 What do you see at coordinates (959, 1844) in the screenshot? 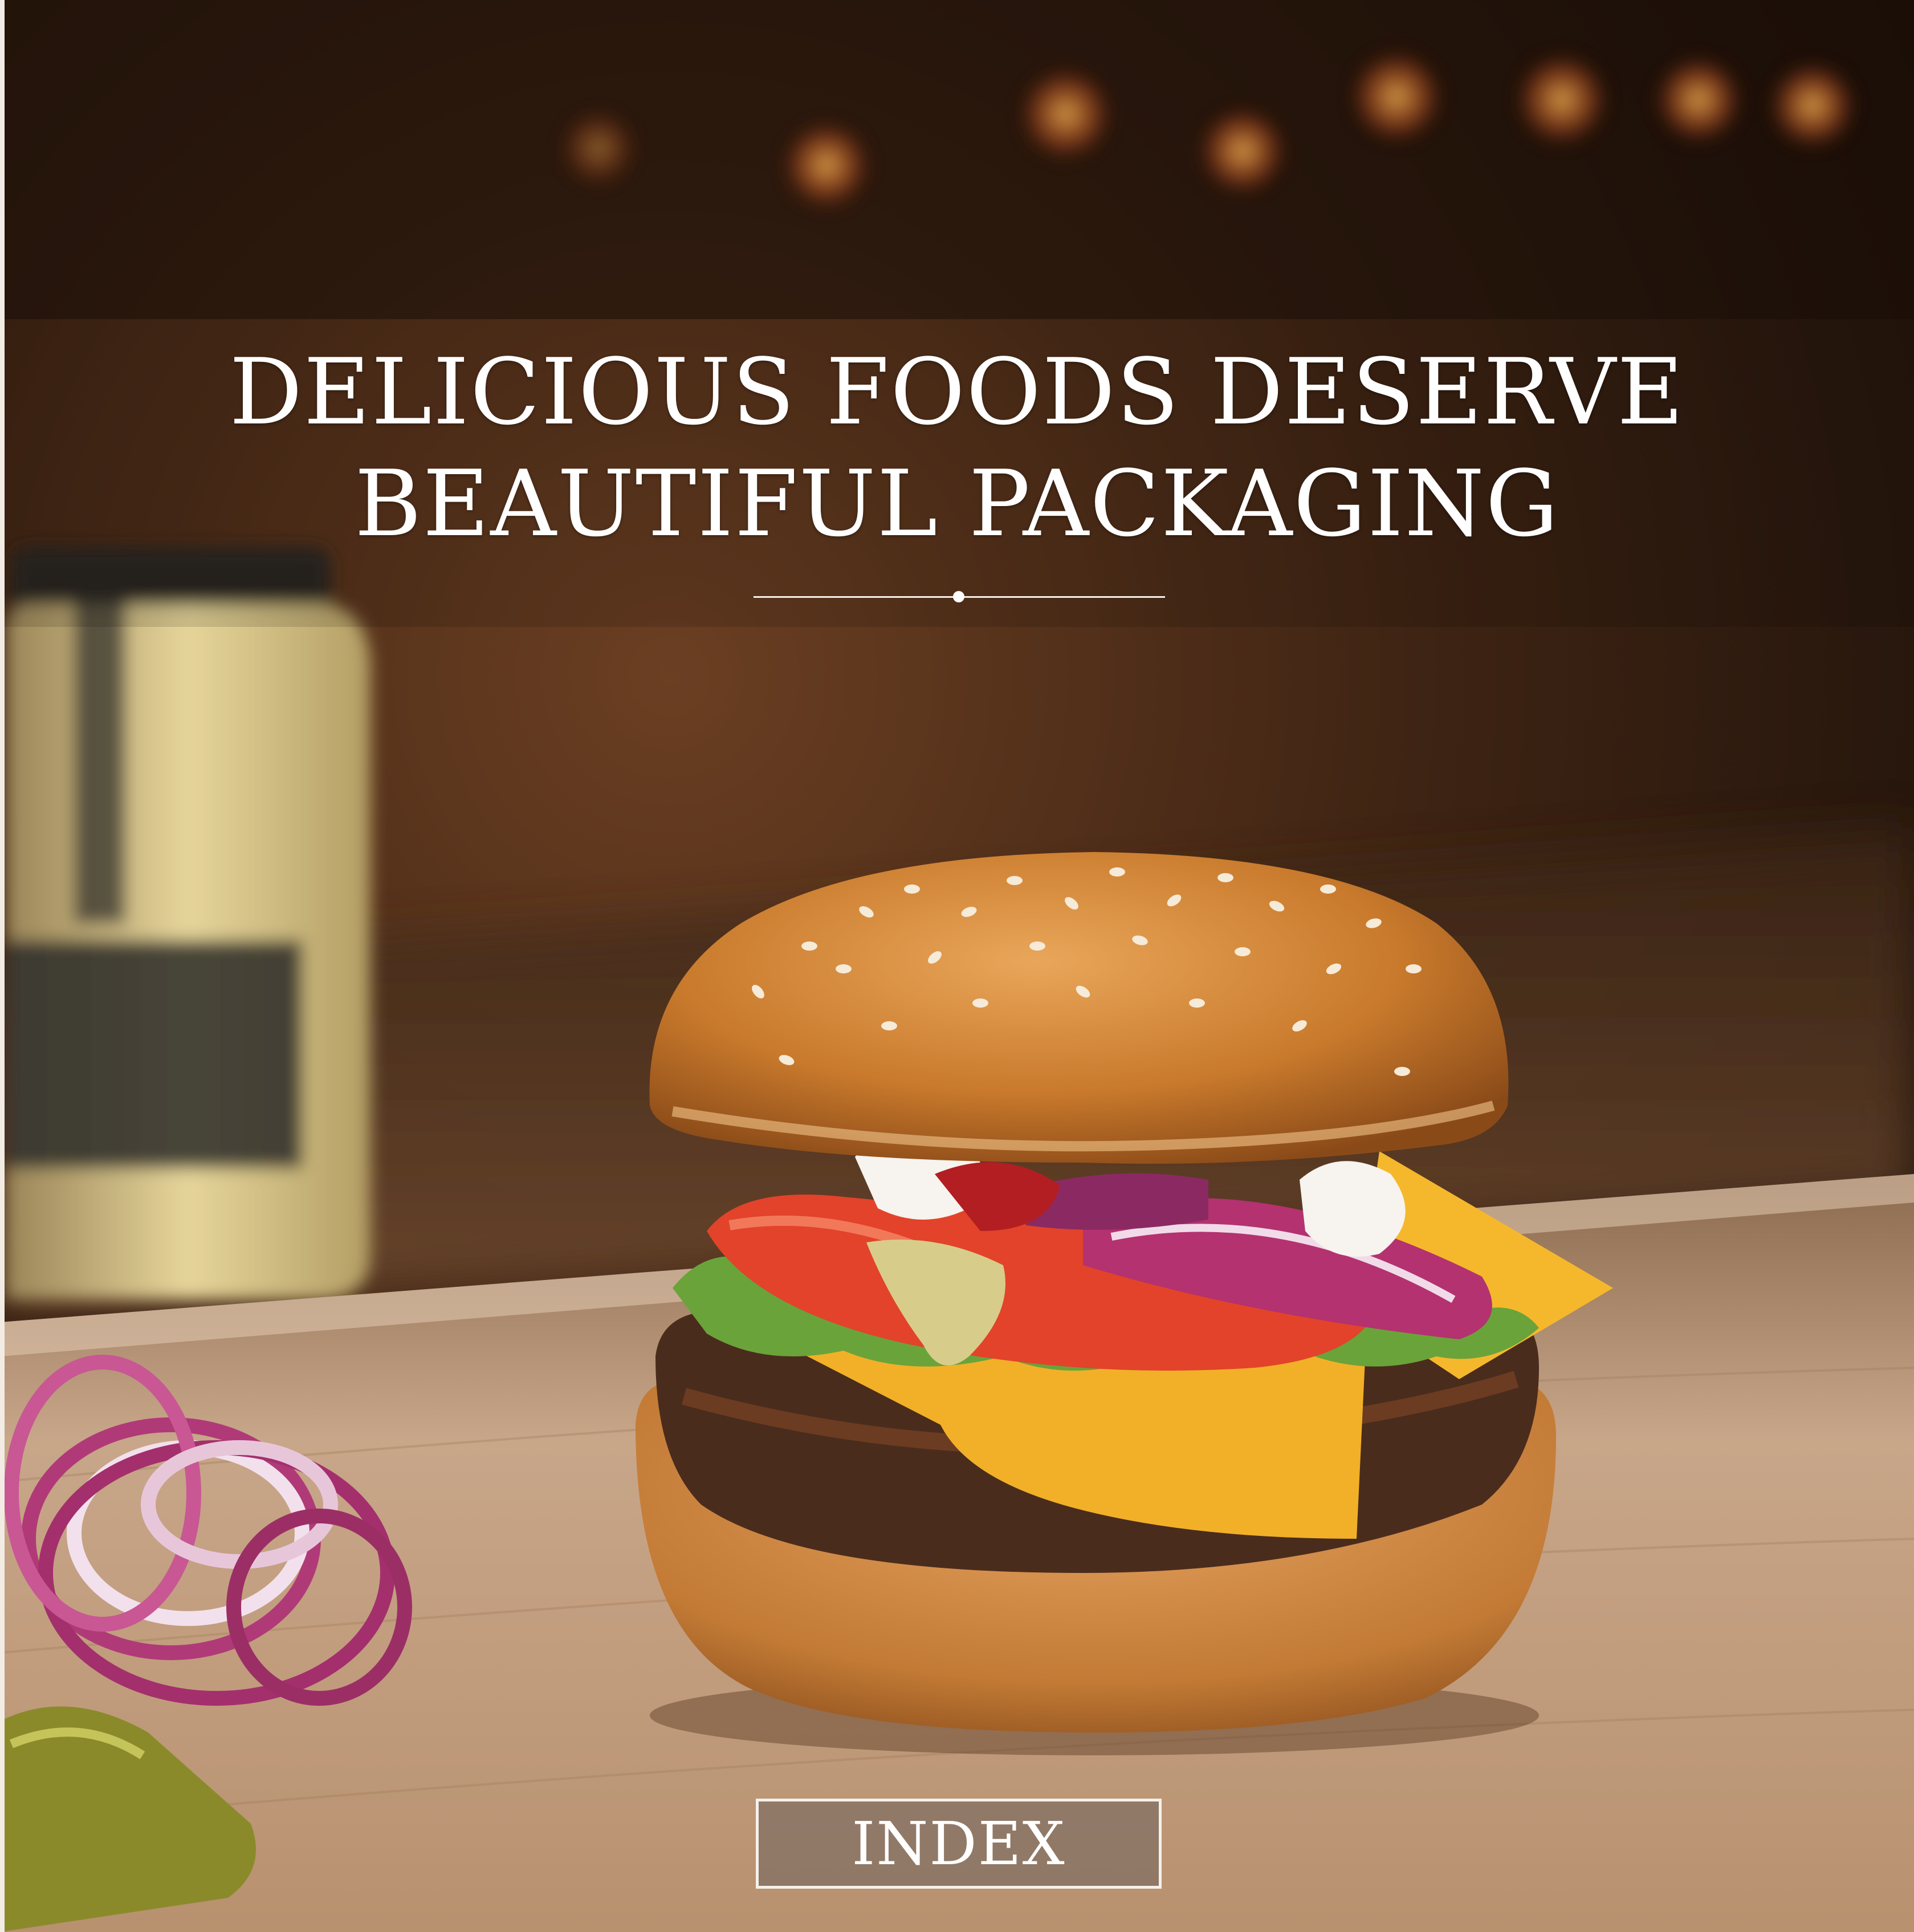
I see `index-button: INDEX` at bounding box center [959, 1844].